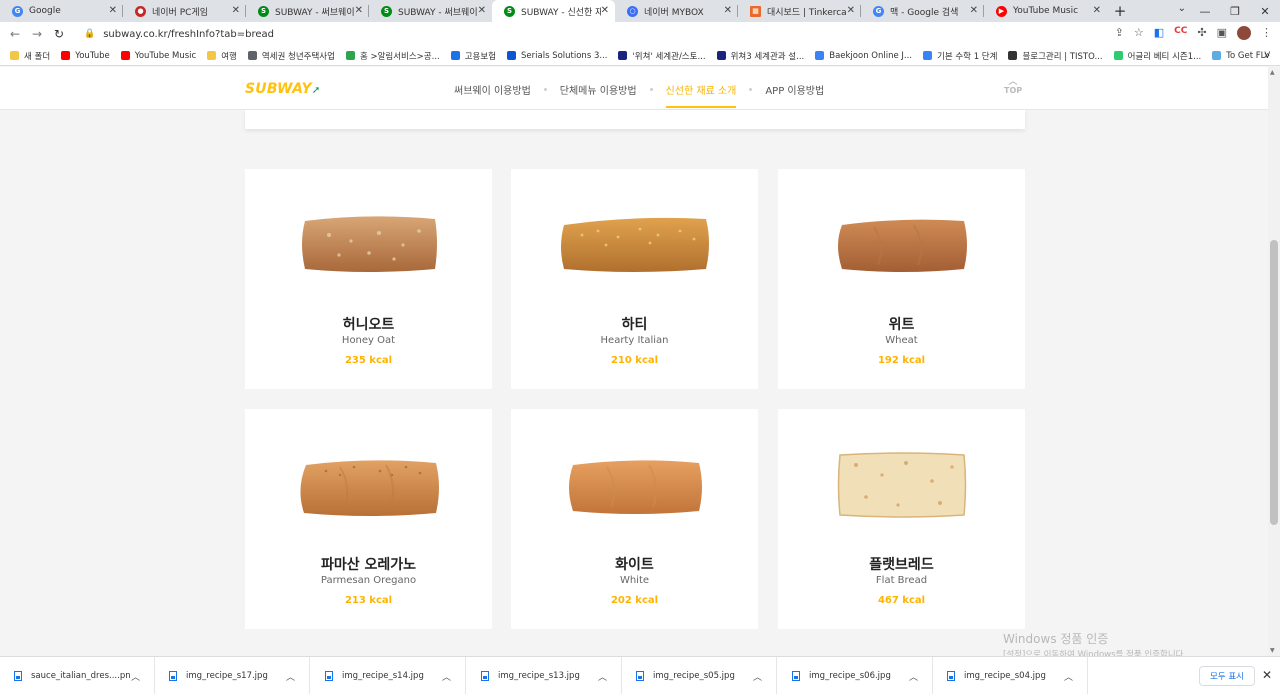  What do you see at coordinates (30, 56) in the screenshot?
I see `bookmark-item: 새 폴더` at bounding box center [30, 56].